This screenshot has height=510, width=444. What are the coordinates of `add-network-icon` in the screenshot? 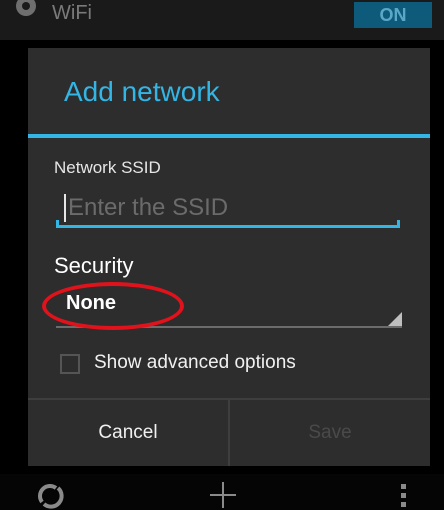 It's located at (223, 495).